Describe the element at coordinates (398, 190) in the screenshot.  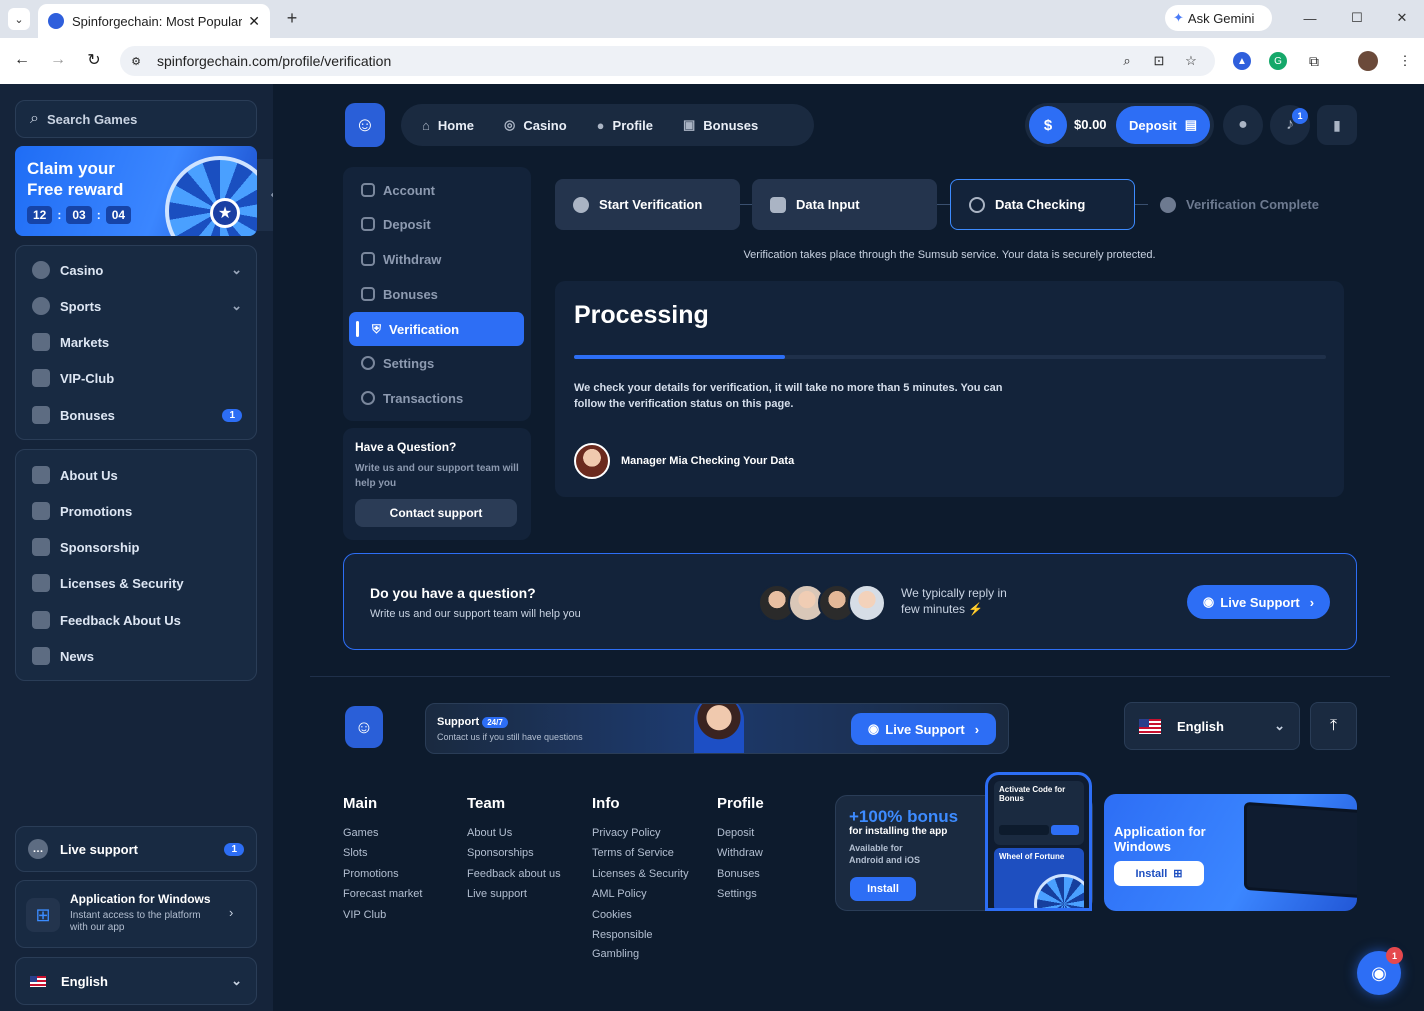
I see `profile-menu-account: Account` at that location.